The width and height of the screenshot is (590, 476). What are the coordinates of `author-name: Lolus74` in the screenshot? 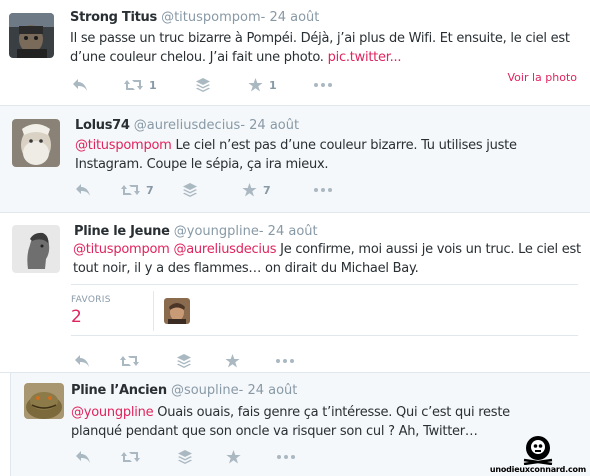 It's located at (102, 125).